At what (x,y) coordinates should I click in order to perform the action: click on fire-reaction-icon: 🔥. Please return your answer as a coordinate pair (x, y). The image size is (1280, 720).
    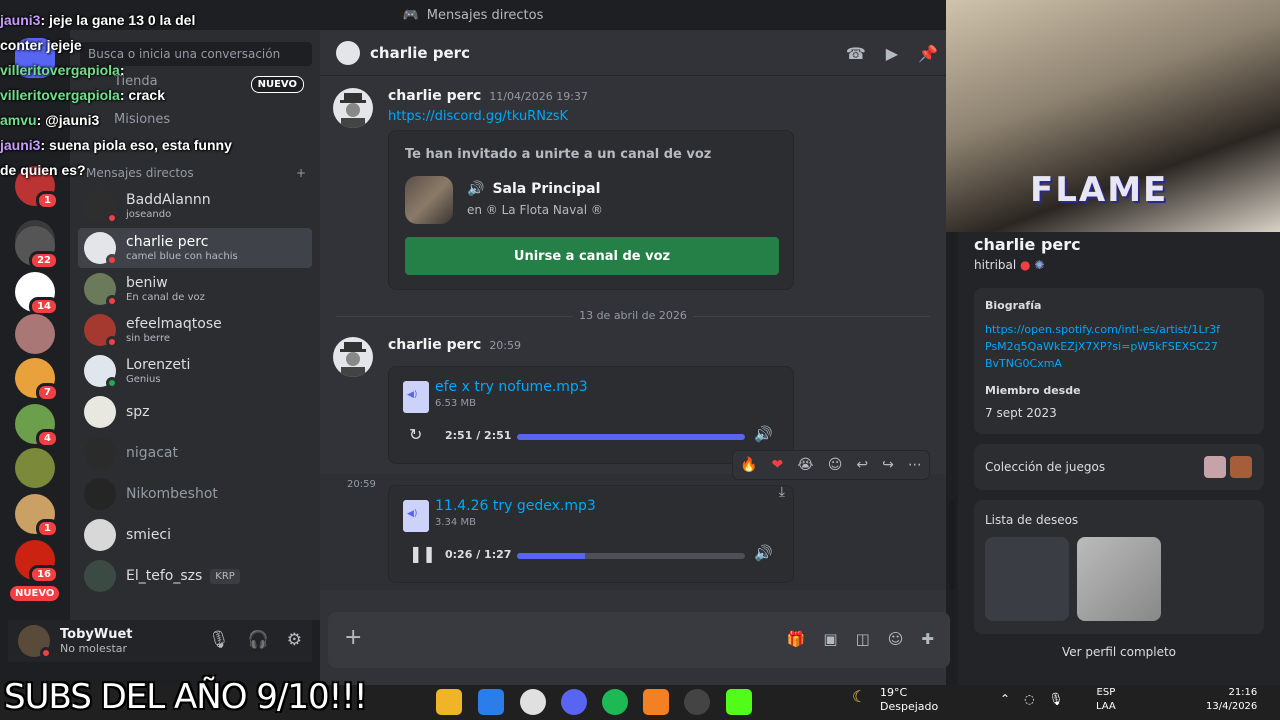
    Looking at the image, I should click on (748, 465).